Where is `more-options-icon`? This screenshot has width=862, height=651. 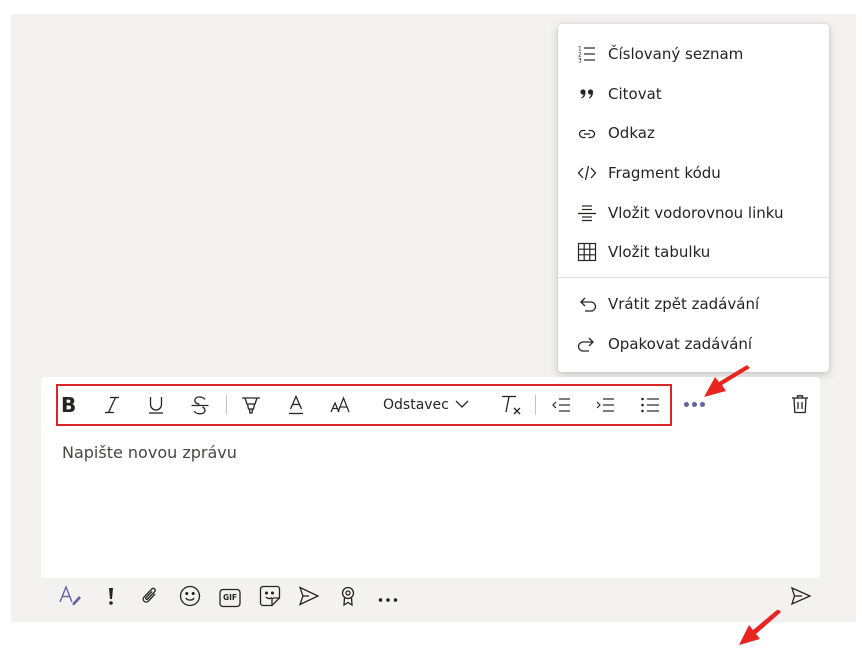 more-options-icon is located at coordinates (694, 404).